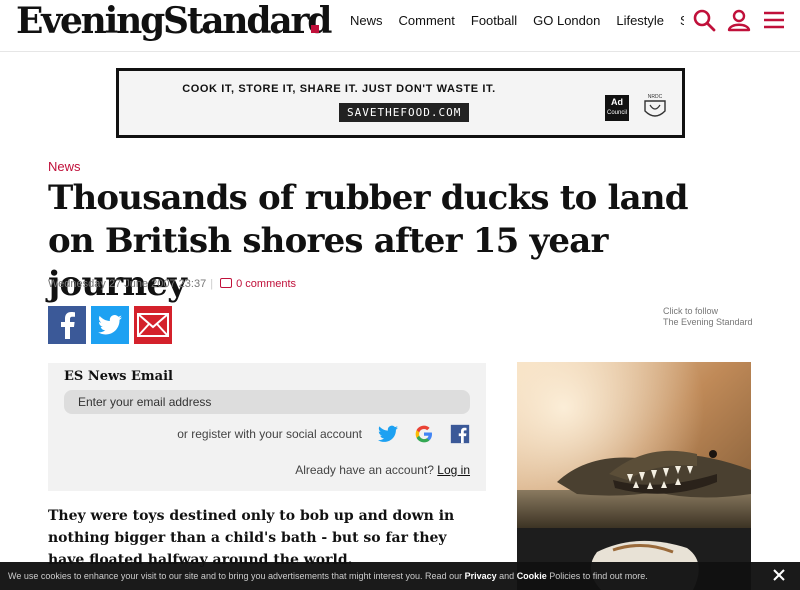  What do you see at coordinates (427, 20) in the screenshot?
I see `nav-comment: Comment` at bounding box center [427, 20].